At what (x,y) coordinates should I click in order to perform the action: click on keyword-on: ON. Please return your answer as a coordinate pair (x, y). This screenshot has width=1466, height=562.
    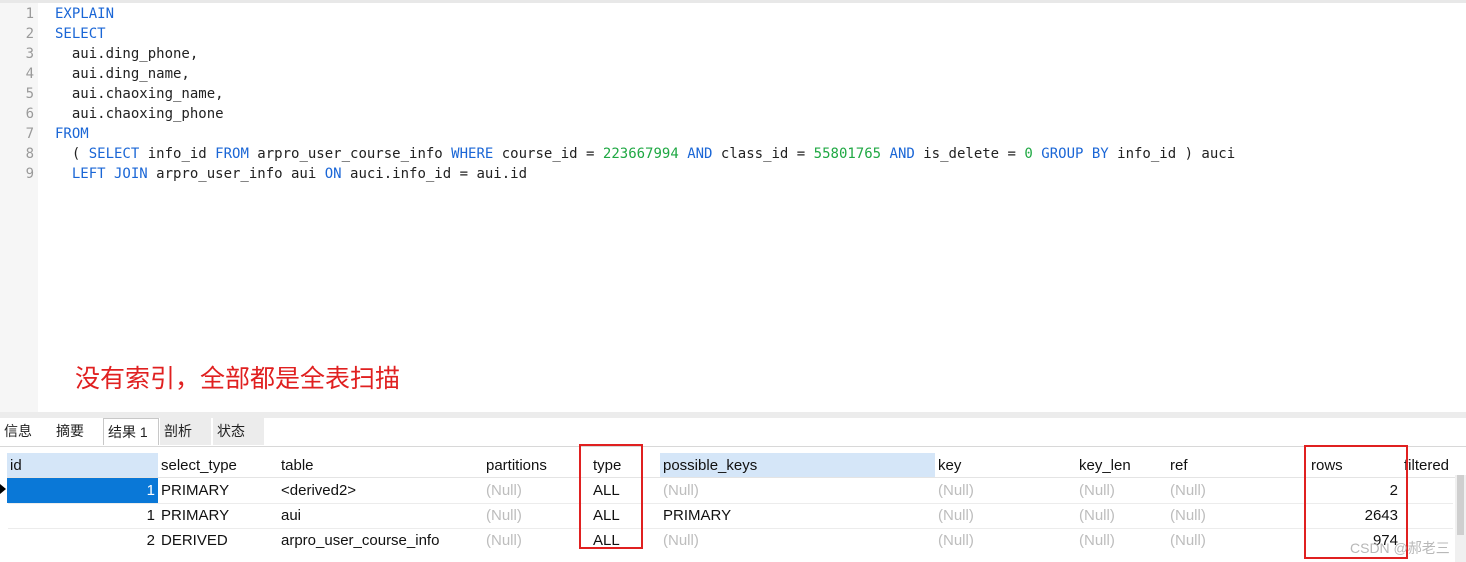
    Looking at the image, I should click on (333, 174).